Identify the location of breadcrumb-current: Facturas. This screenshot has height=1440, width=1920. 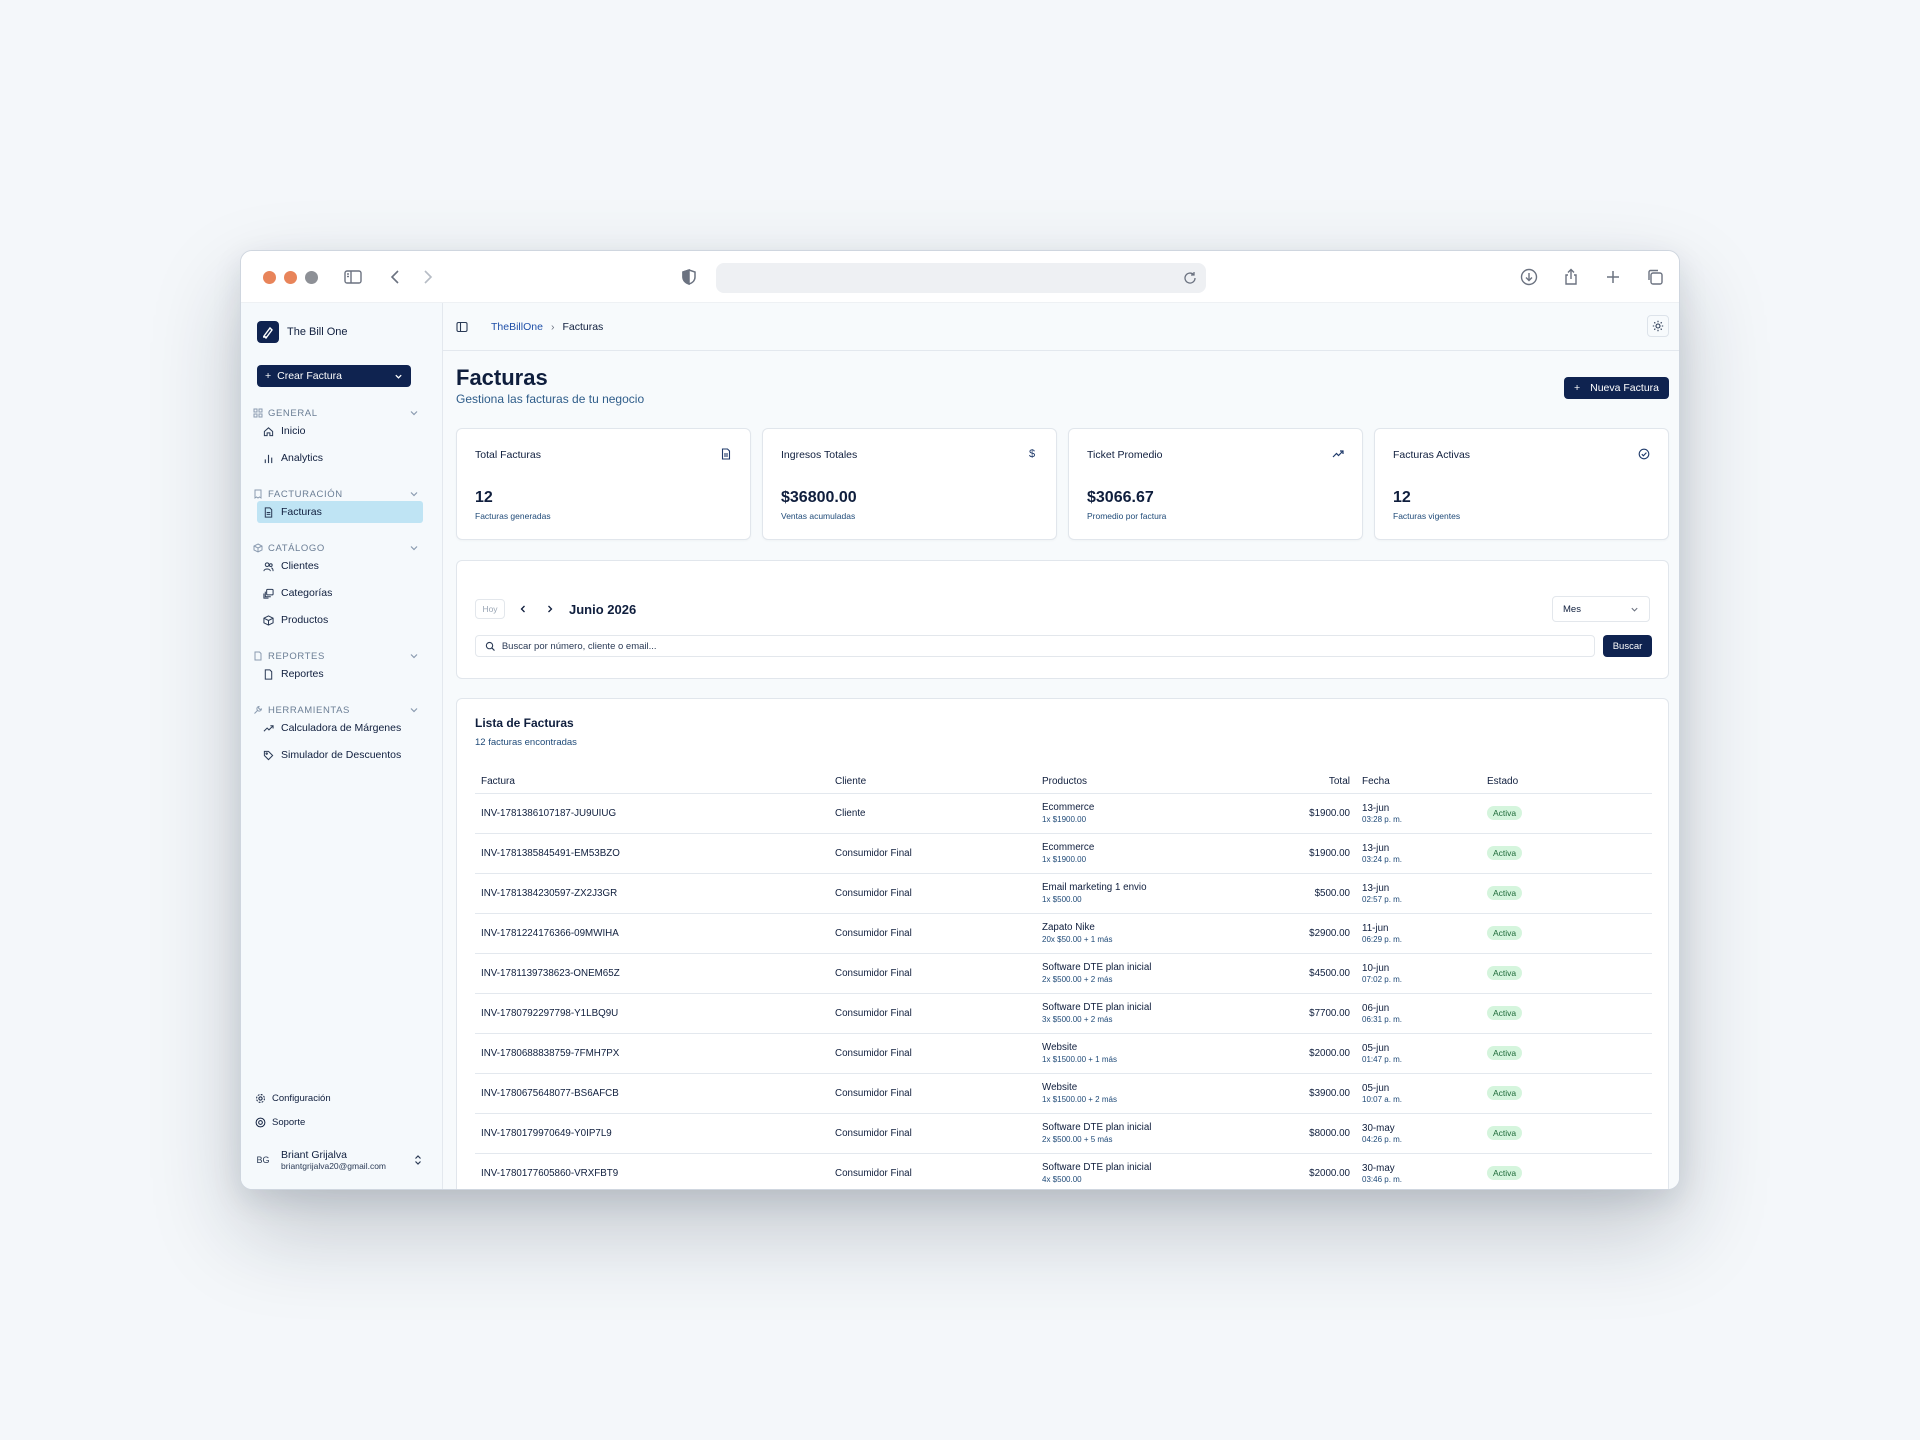
(583, 327).